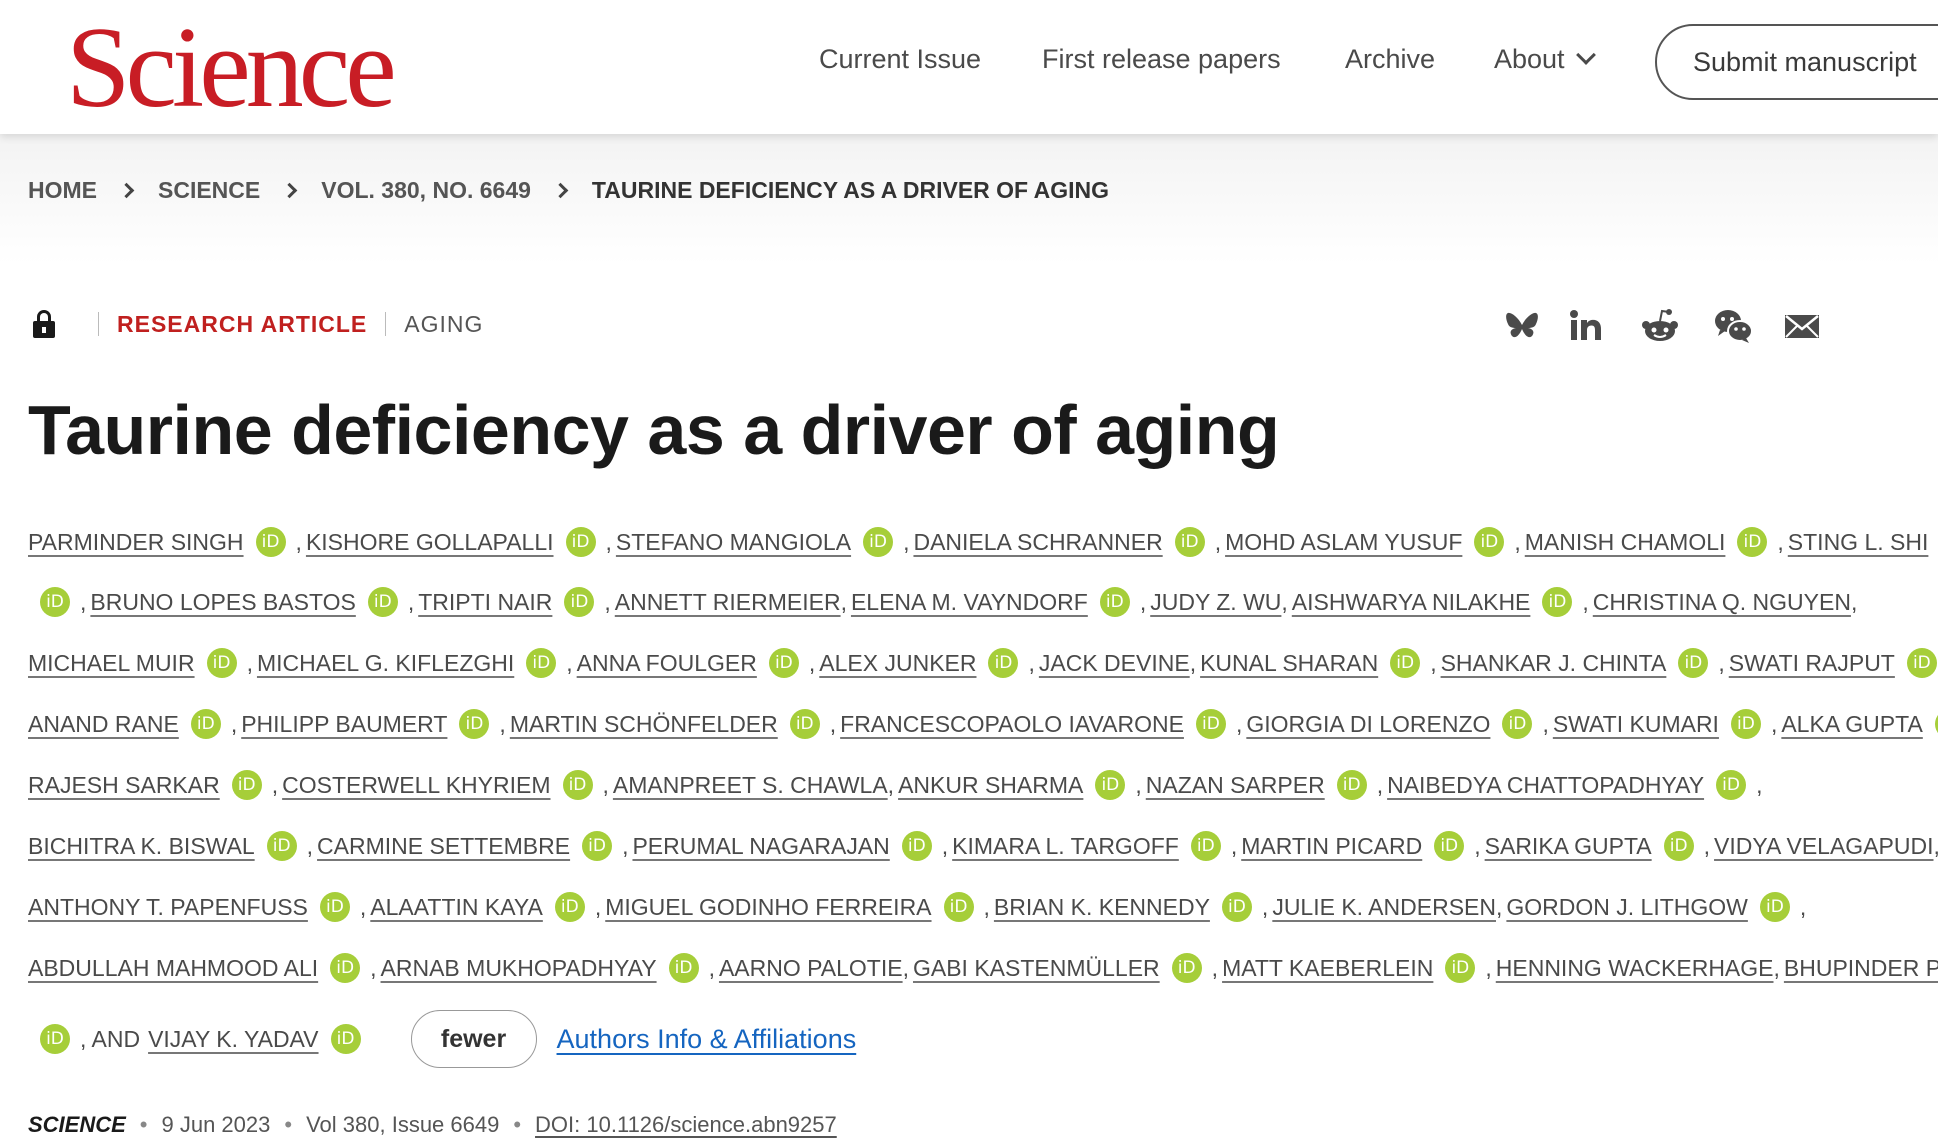 The image size is (1938, 1143). I want to click on author-link: ALEX JUNKER, so click(897, 663).